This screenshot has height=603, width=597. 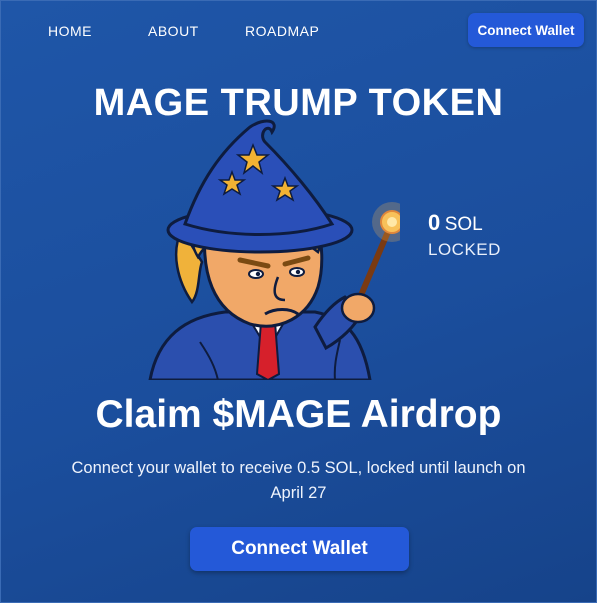 What do you see at coordinates (70, 31) in the screenshot?
I see `nav-home-link: HOME` at bounding box center [70, 31].